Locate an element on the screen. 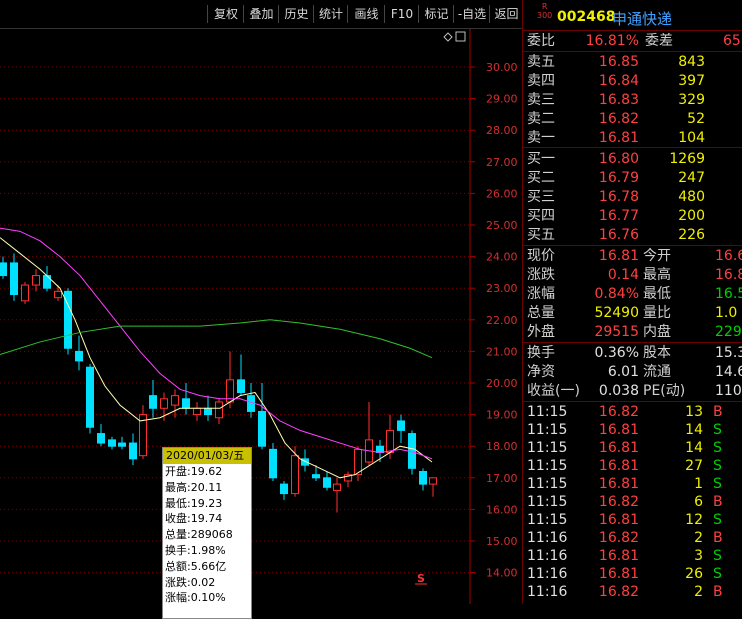 The height and width of the screenshot is (619, 742). stat-label: 涨幅 is located at coordinates (541, 294).